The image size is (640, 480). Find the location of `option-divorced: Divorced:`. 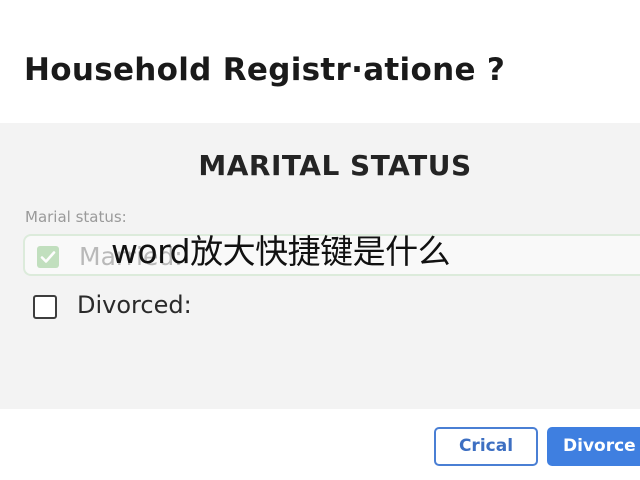

option-divorced: Divorced: is located at coordinates (163, 306).